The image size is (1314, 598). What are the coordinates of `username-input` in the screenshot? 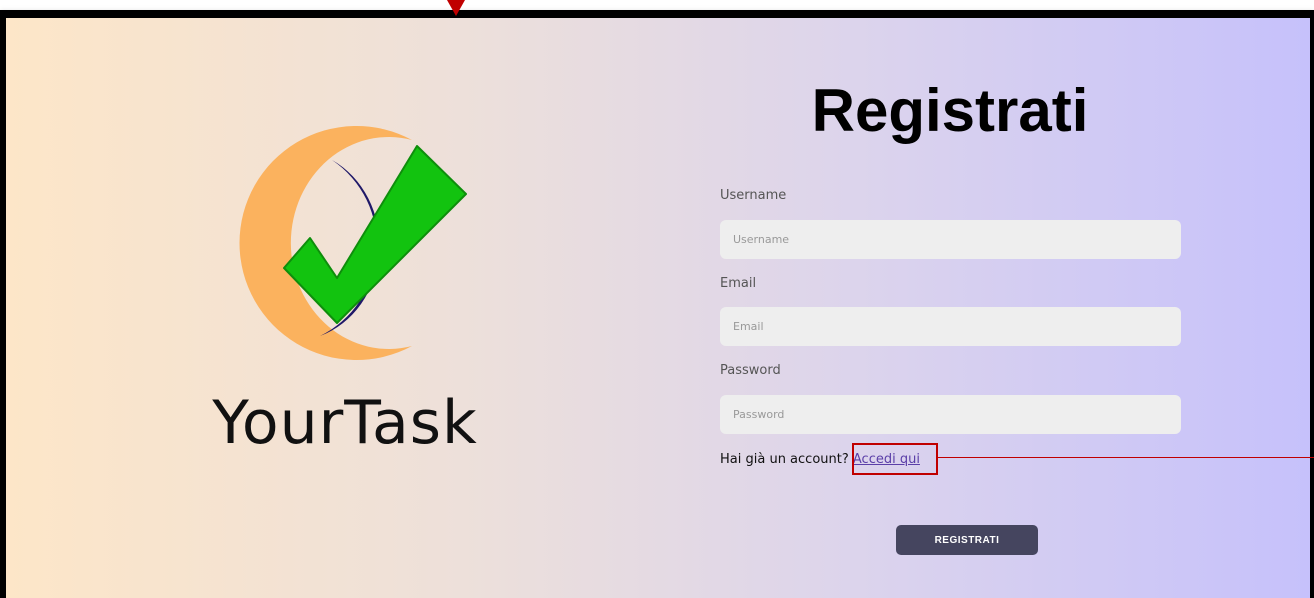 It's located at (950, 239).